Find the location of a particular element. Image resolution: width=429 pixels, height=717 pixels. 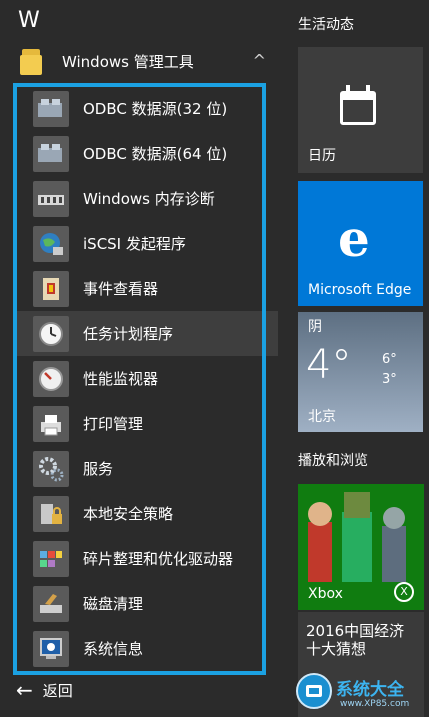

app-item-memory-diagnostic: Windows 内存诊断 is located at coordinates (139, 198).